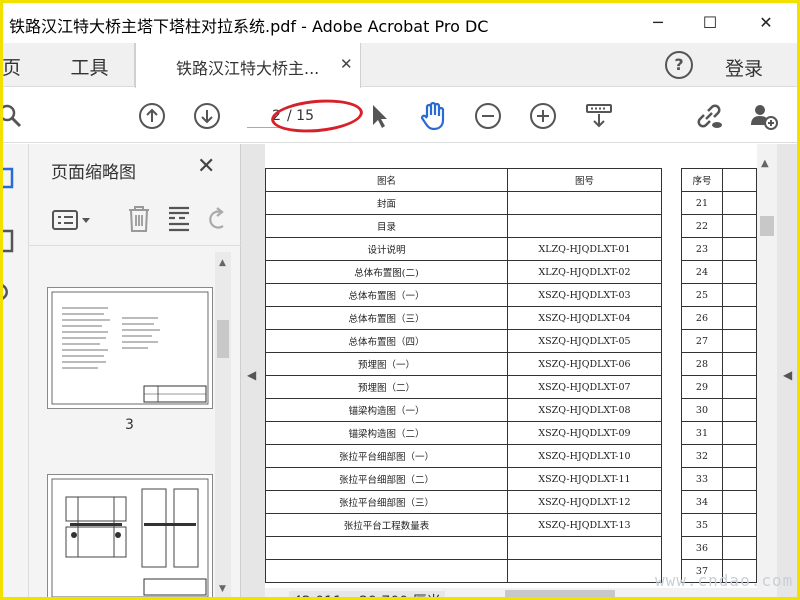  I want to click on drawing-name-cell: 预埋图（一）, so click(386, 364).